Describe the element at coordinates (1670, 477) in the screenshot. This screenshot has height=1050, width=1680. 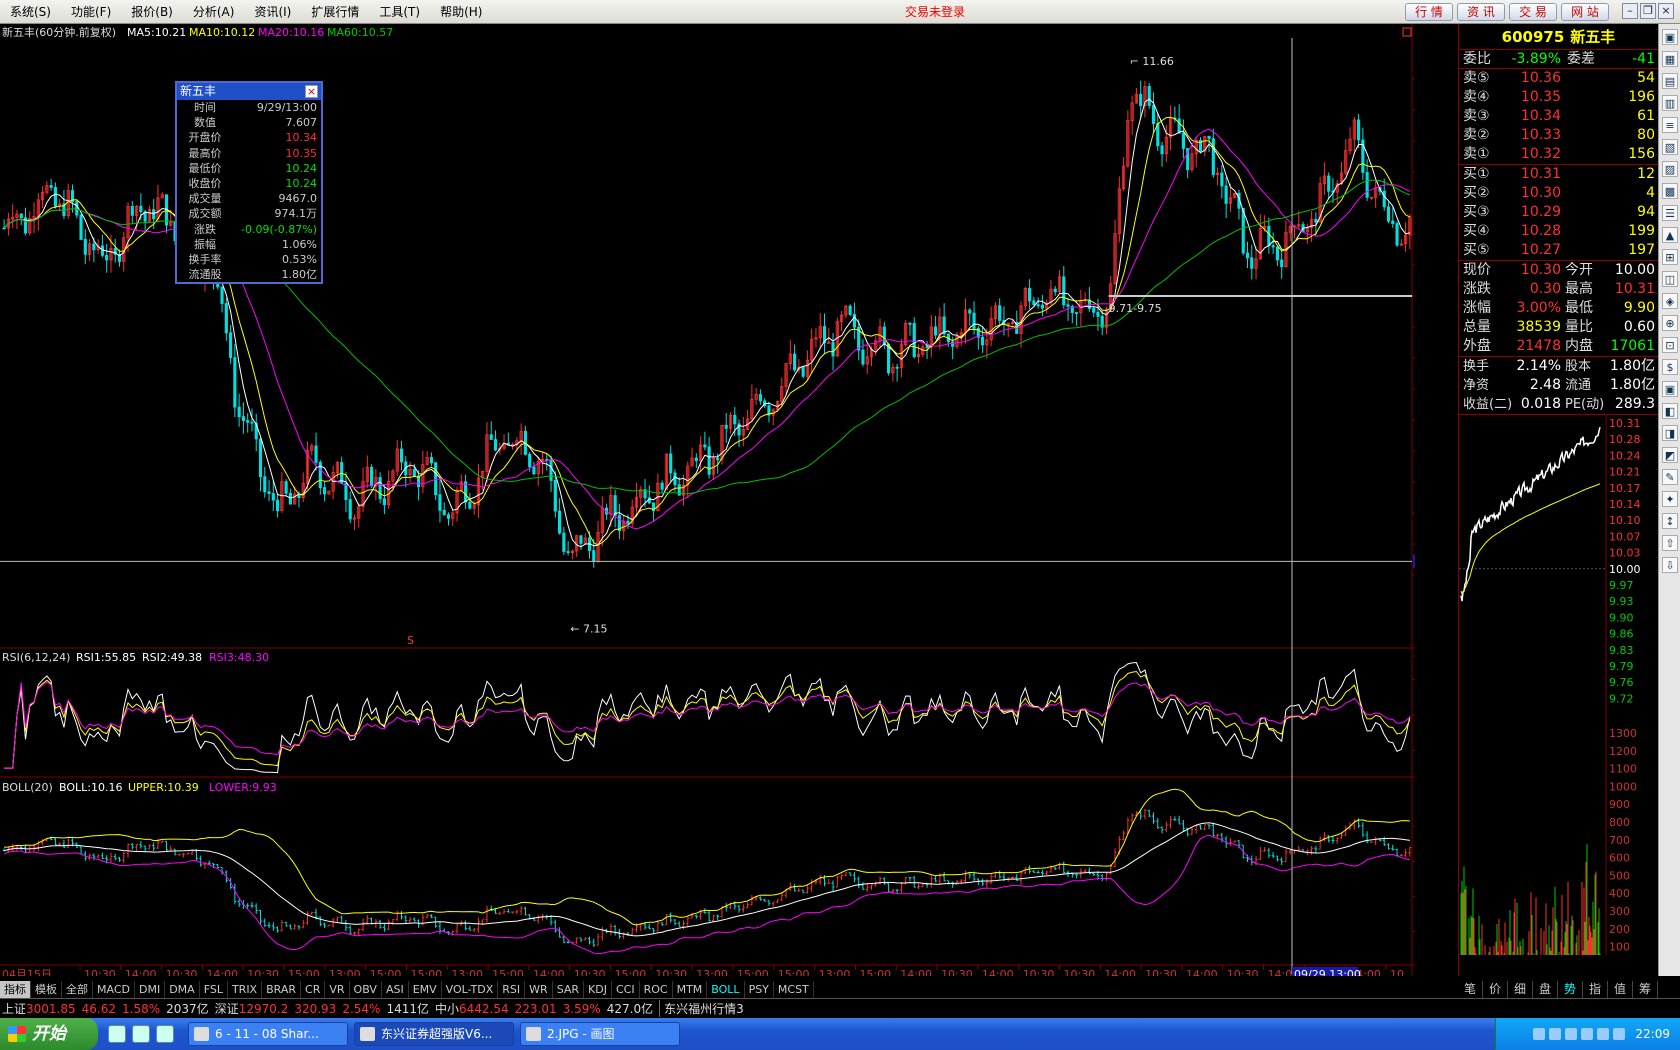
I see `toolbar-icon: ✎` at that location.